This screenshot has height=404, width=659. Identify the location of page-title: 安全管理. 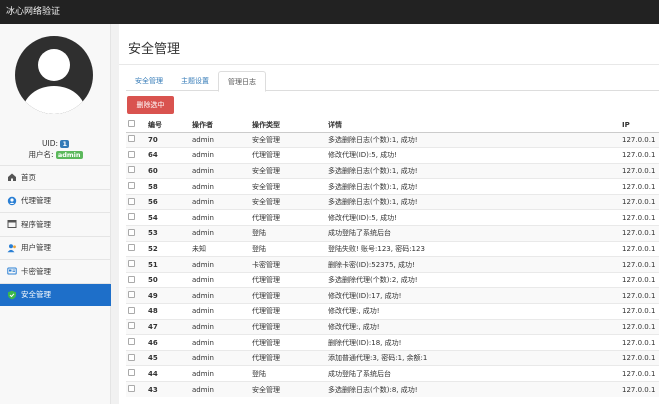
(154, 49).